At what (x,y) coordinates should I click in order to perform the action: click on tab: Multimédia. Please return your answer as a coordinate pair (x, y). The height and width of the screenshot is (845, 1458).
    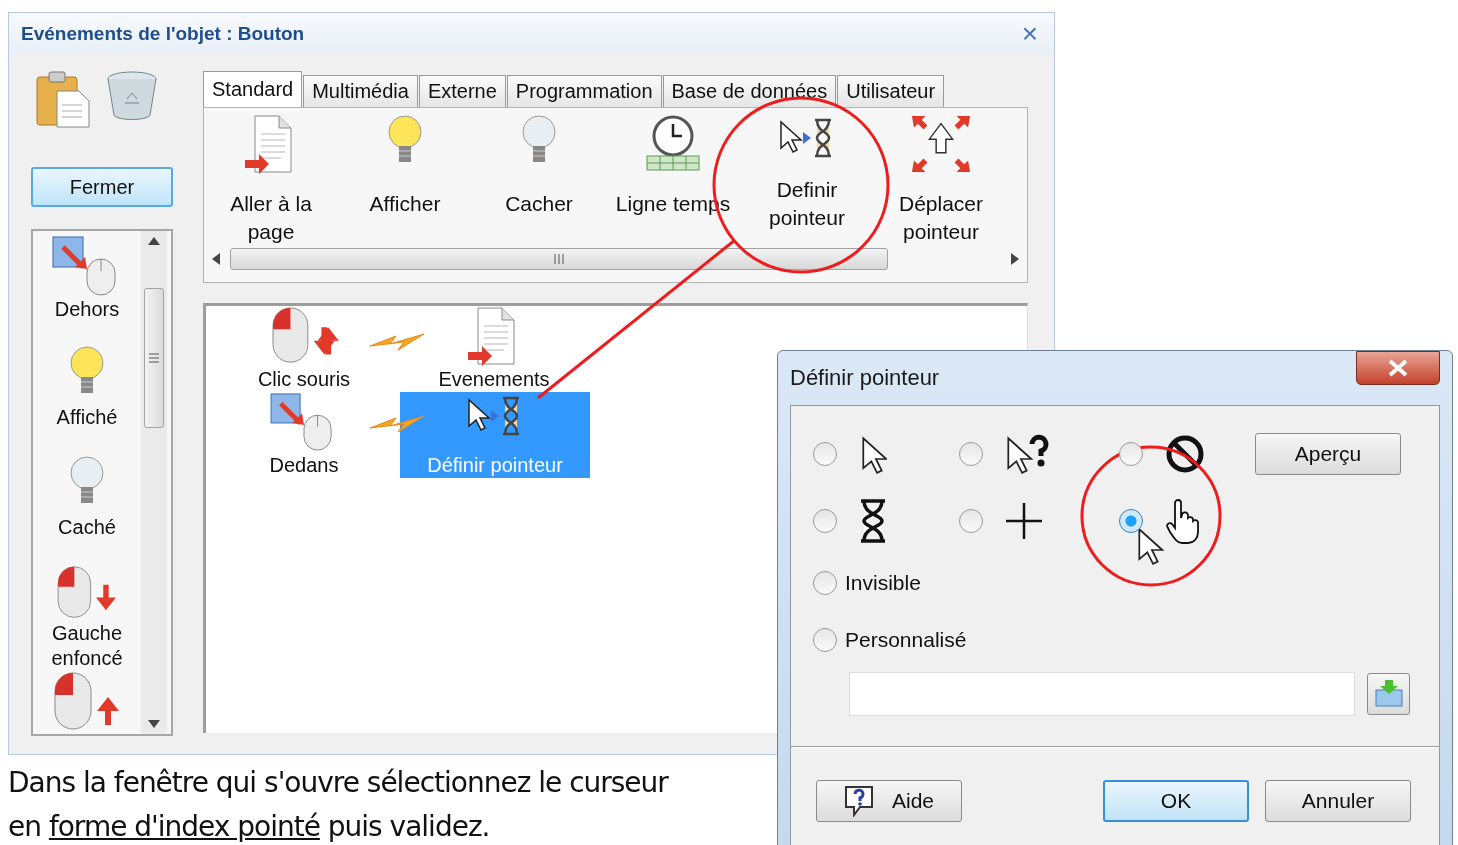
    Looking at the image, I should click on (360, 91).